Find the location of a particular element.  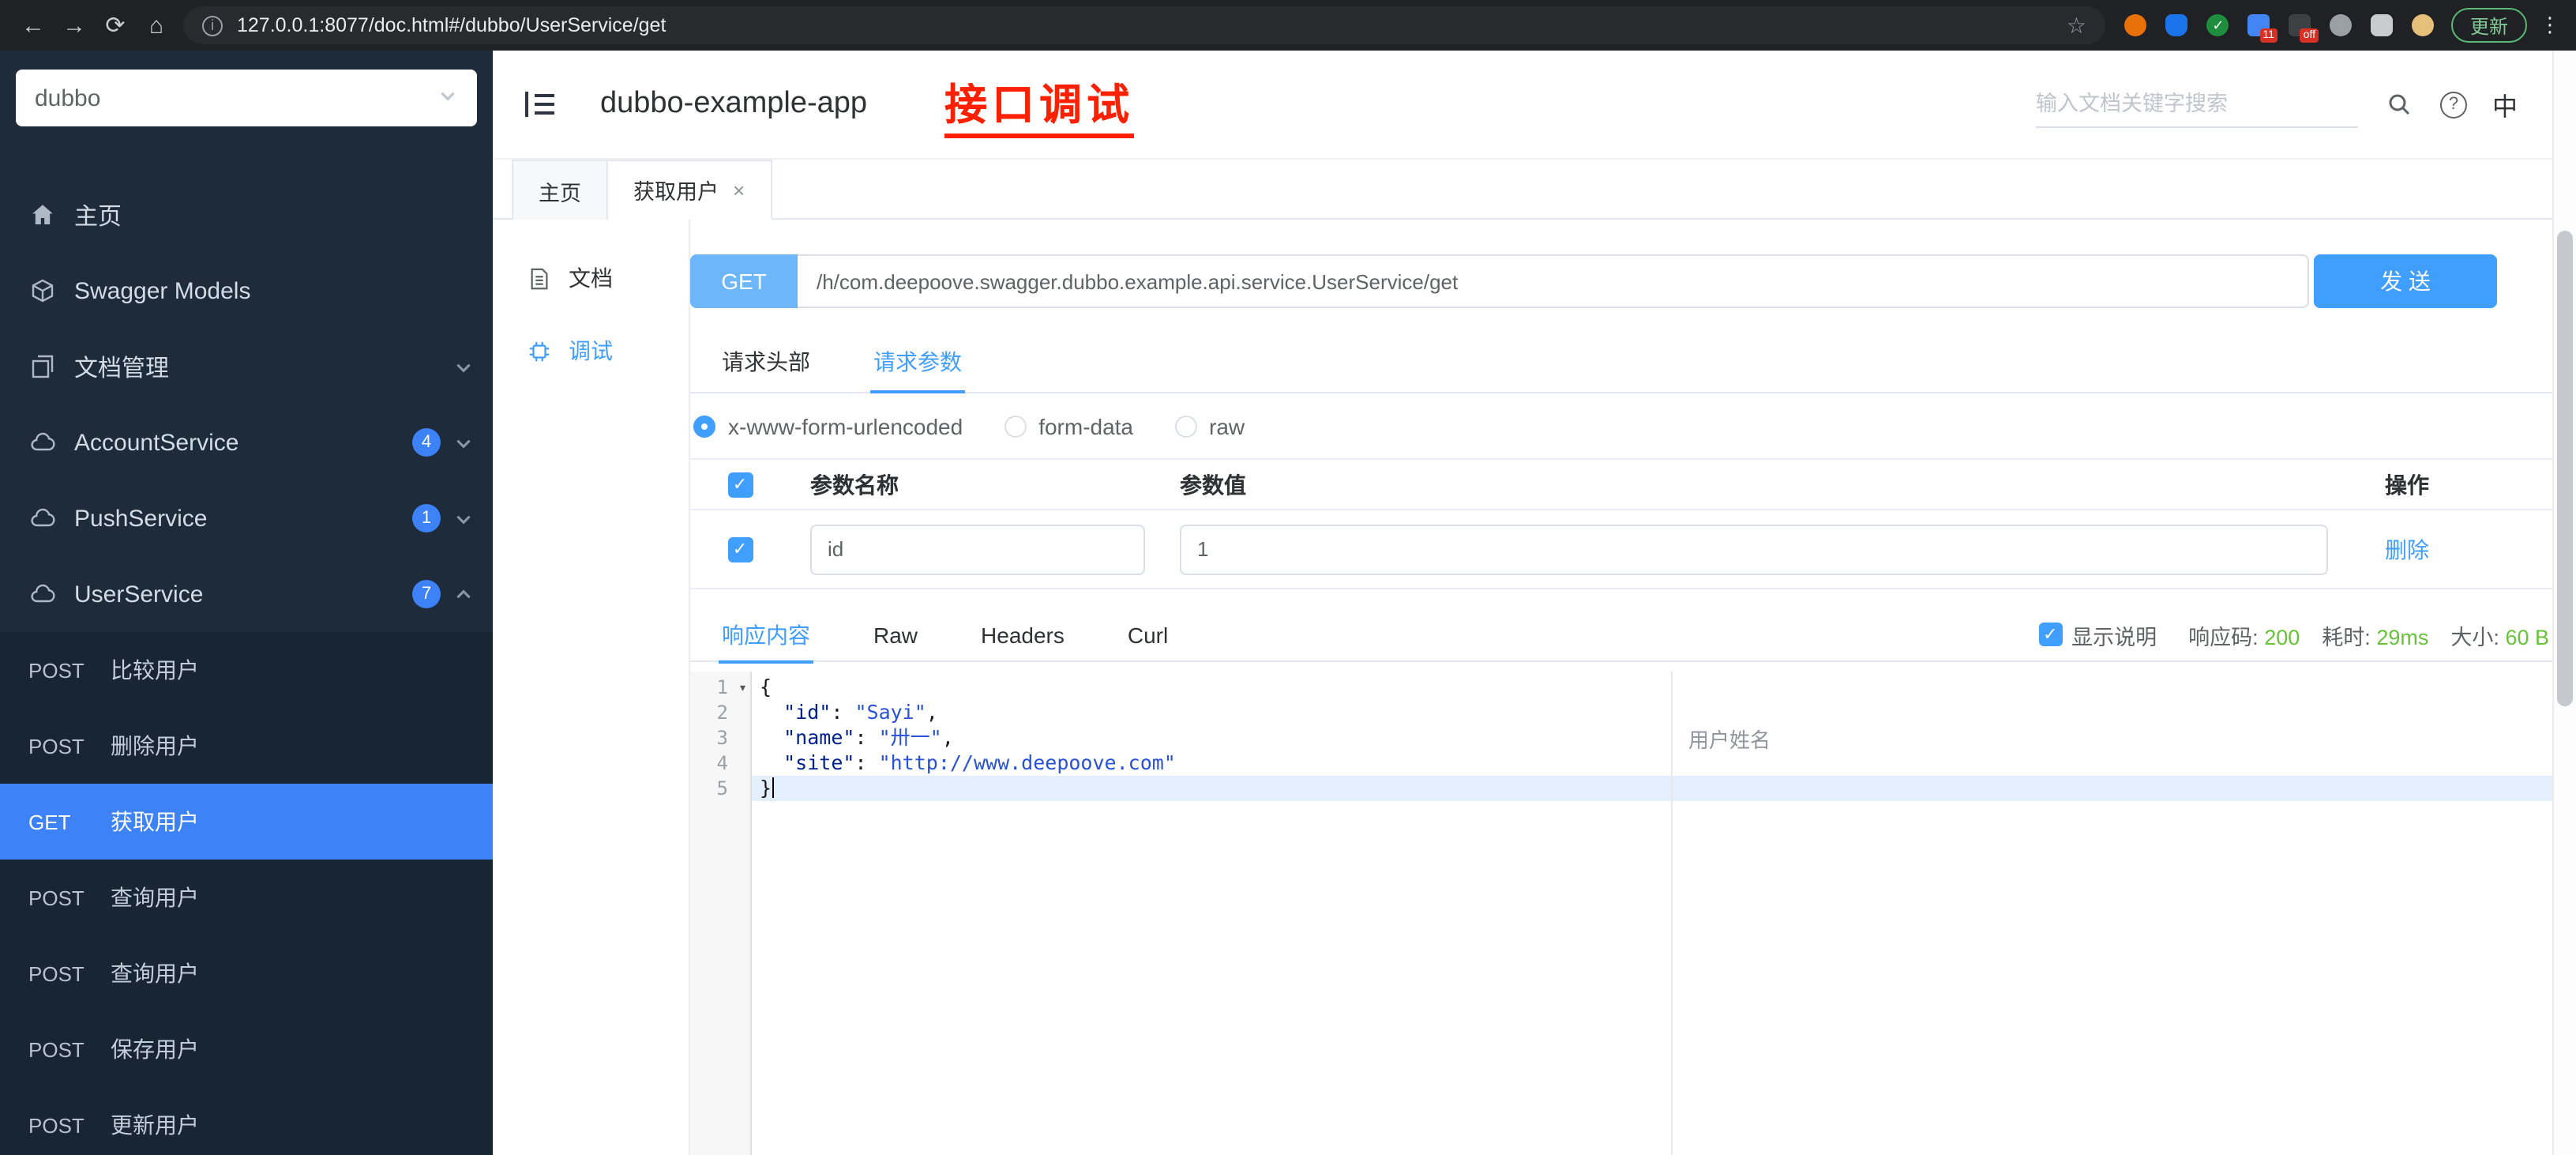

delete-row-link: 删除 is located at coordinates (2407, 549).